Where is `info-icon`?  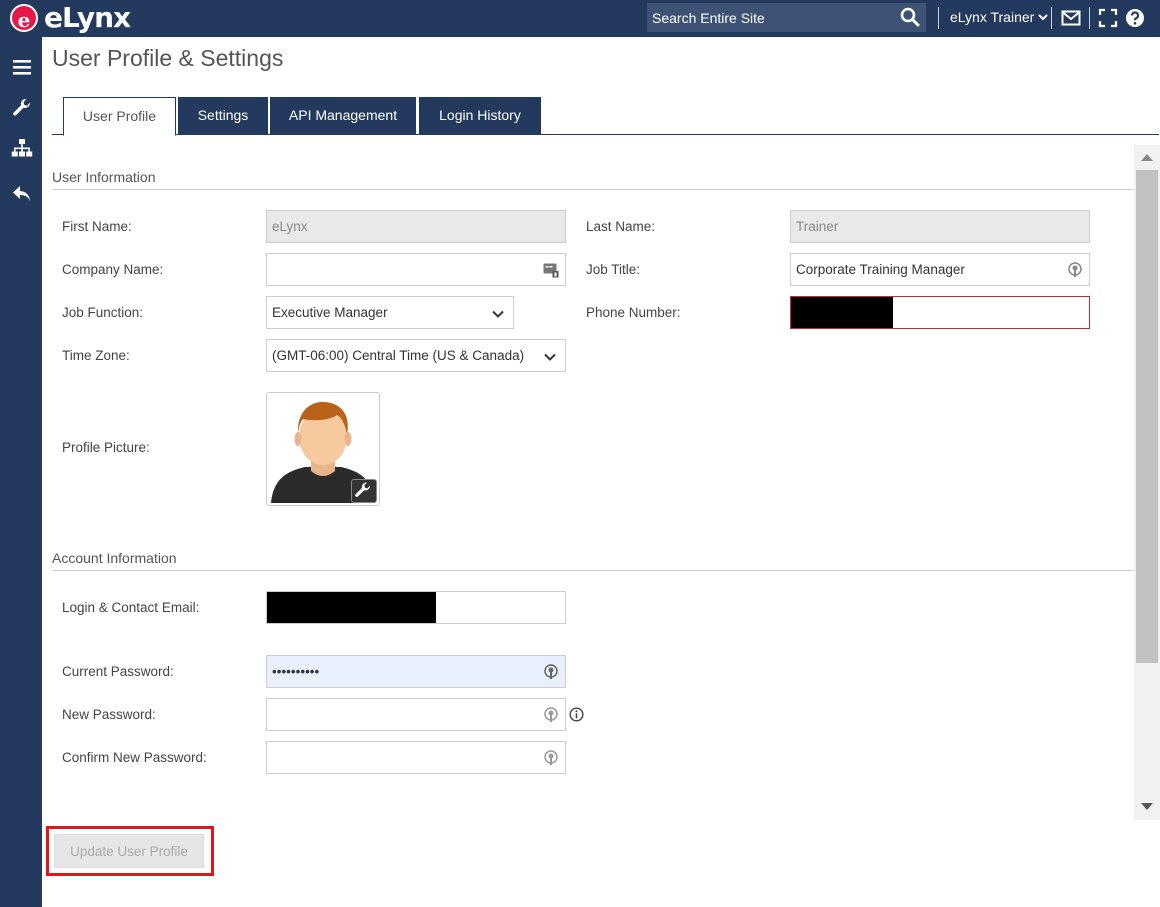 info-icon is located at coordinates (576, 714).